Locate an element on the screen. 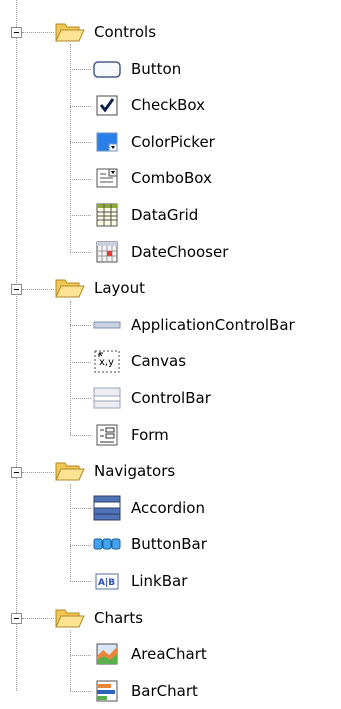  tree-item-label: ColorPicker is located at coordinates (173, 141).